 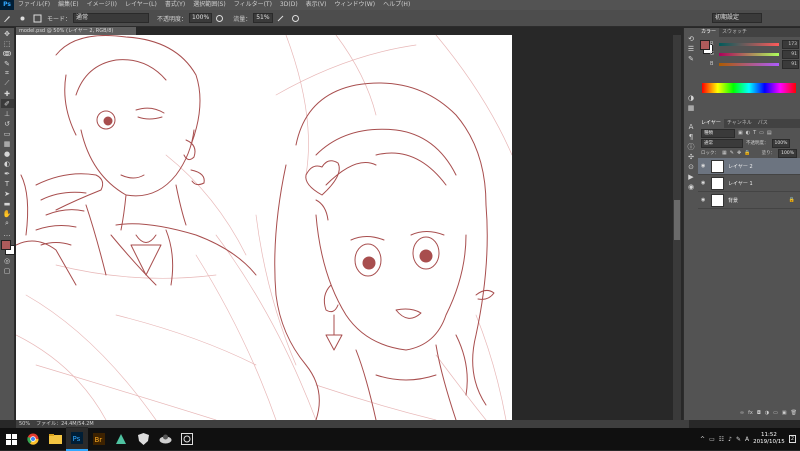 What do you see at coordinates (37, 18) in the screenshot?
I see `brush-panel-icon` at bounding box center [37, 18].